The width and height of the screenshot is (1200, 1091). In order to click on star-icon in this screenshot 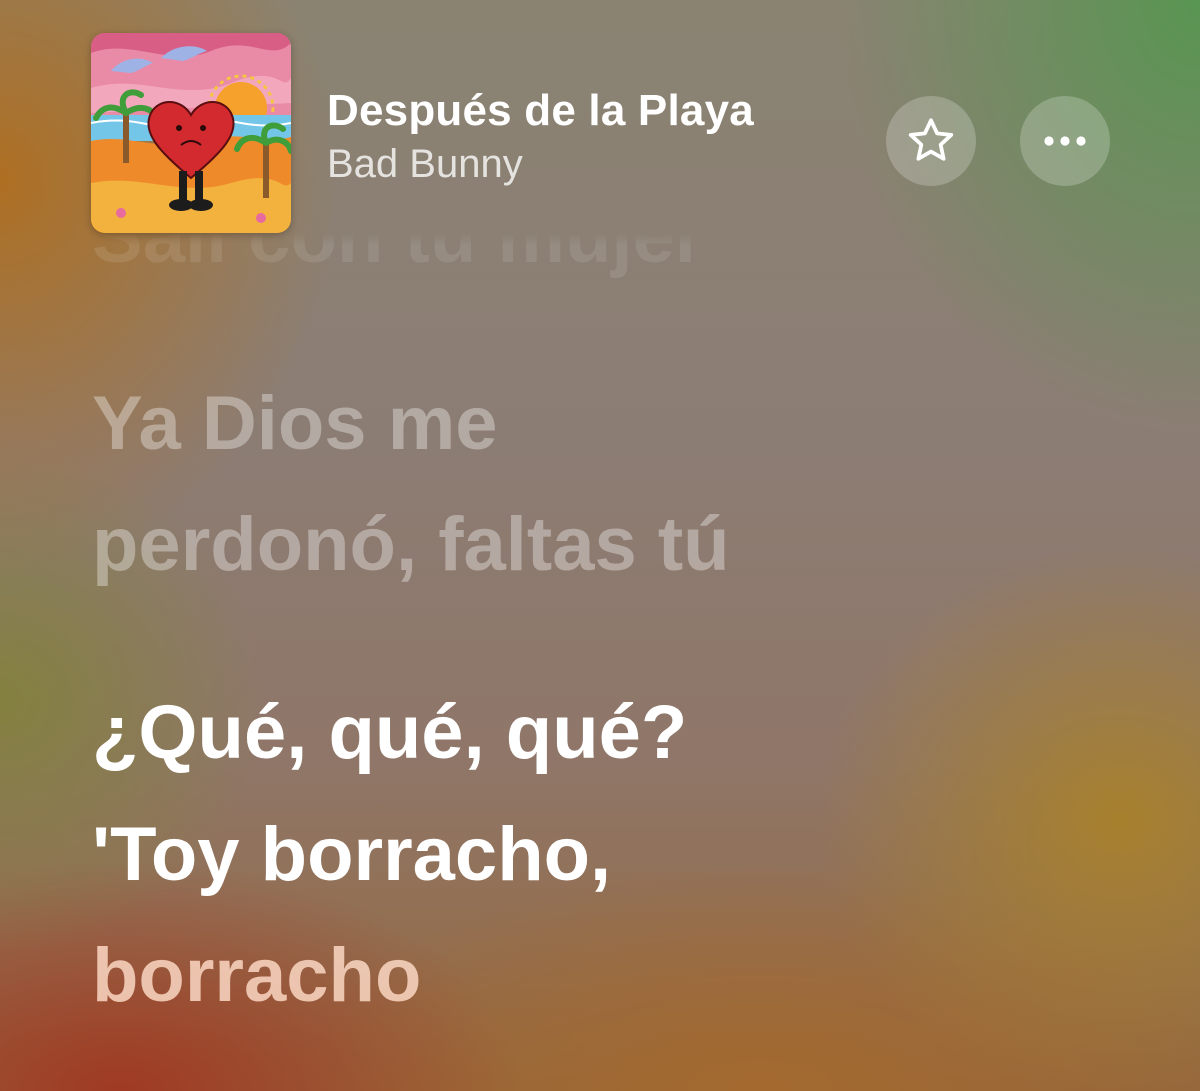, I will do `click(931, 139)`.